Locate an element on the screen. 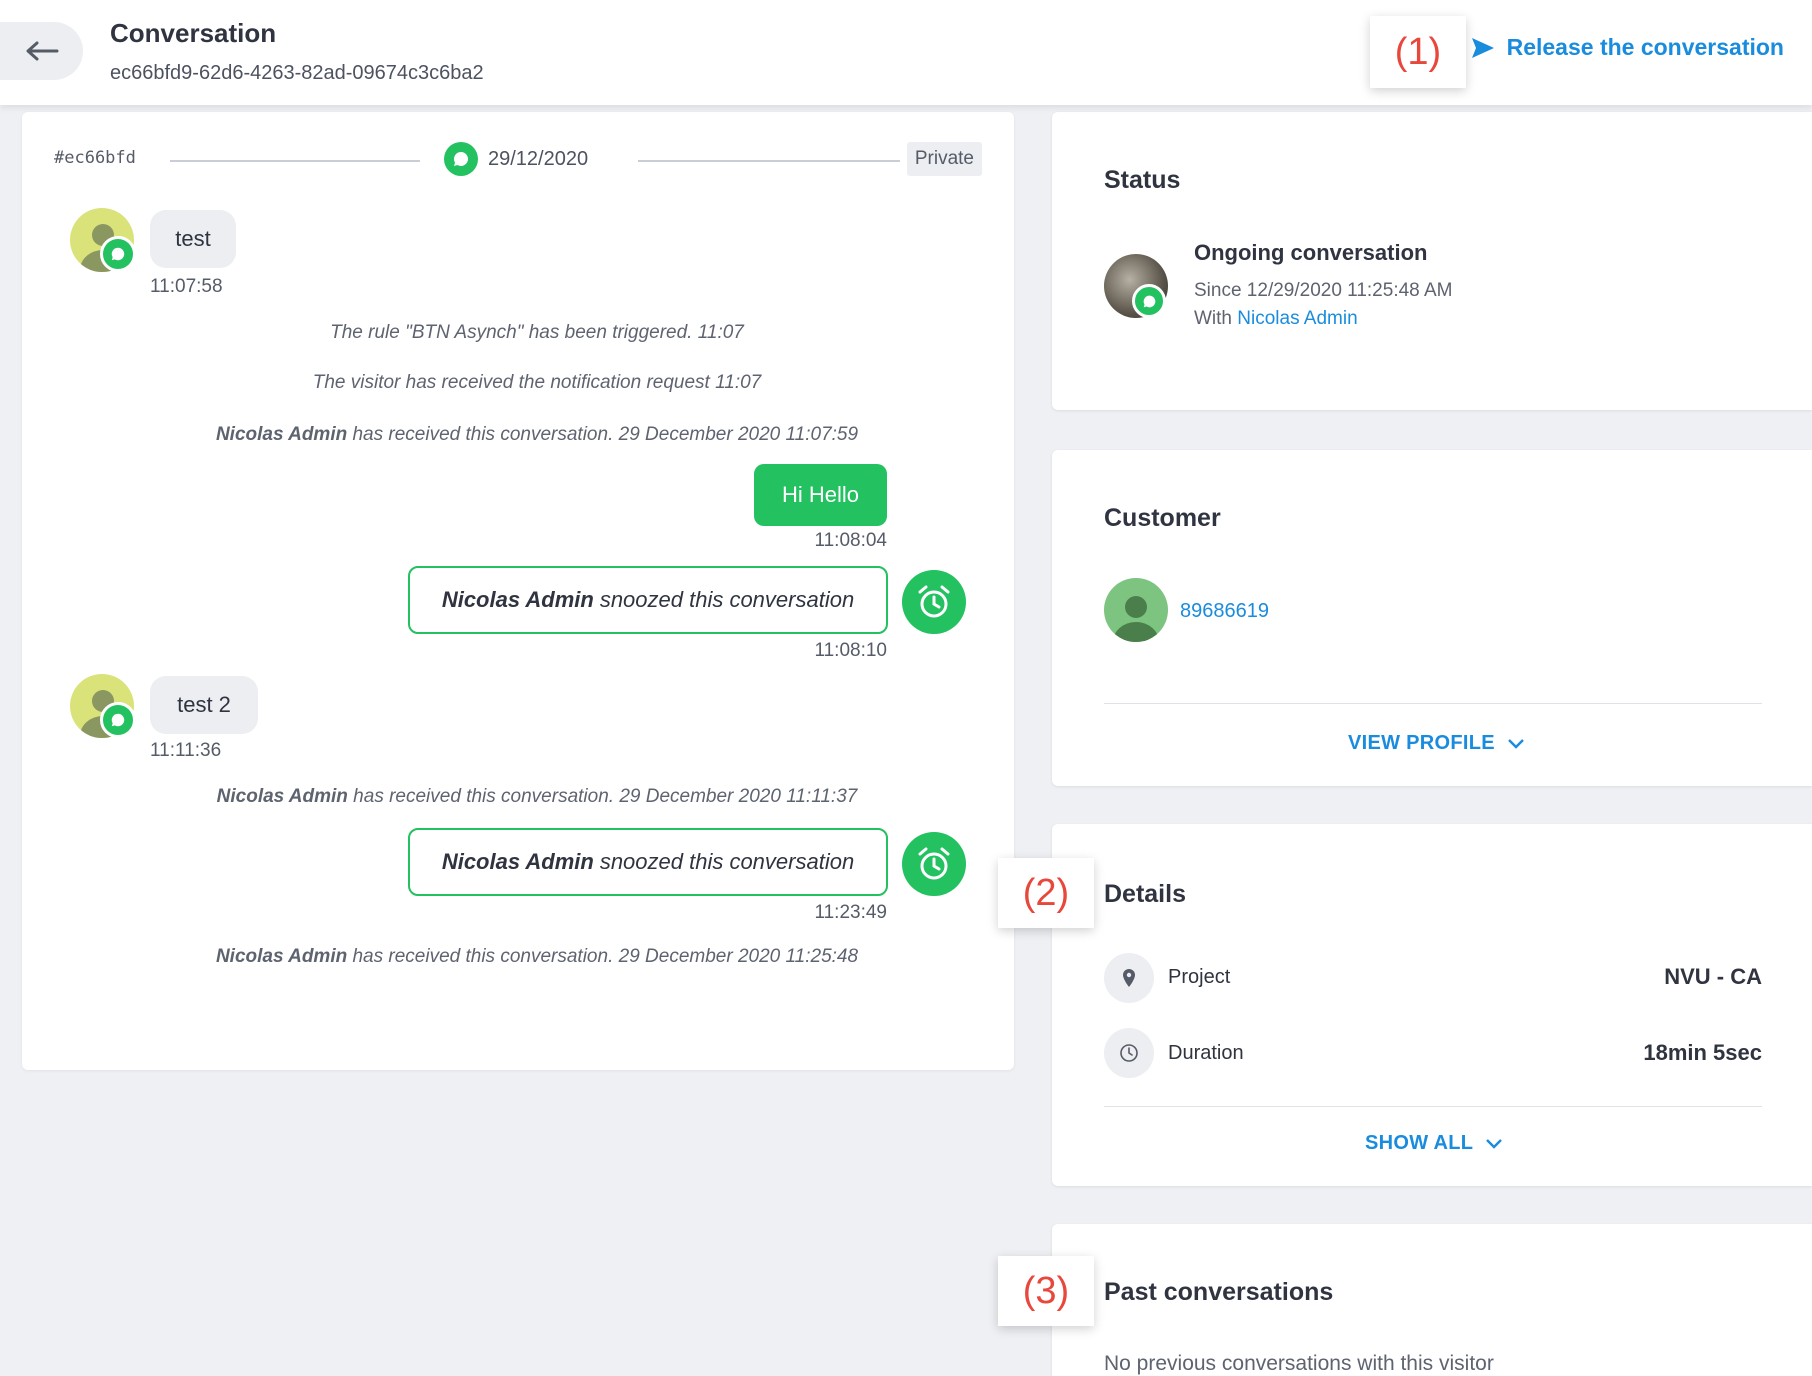  show-all-button: SHOW ALL is located at coordinates (1434, 1143).